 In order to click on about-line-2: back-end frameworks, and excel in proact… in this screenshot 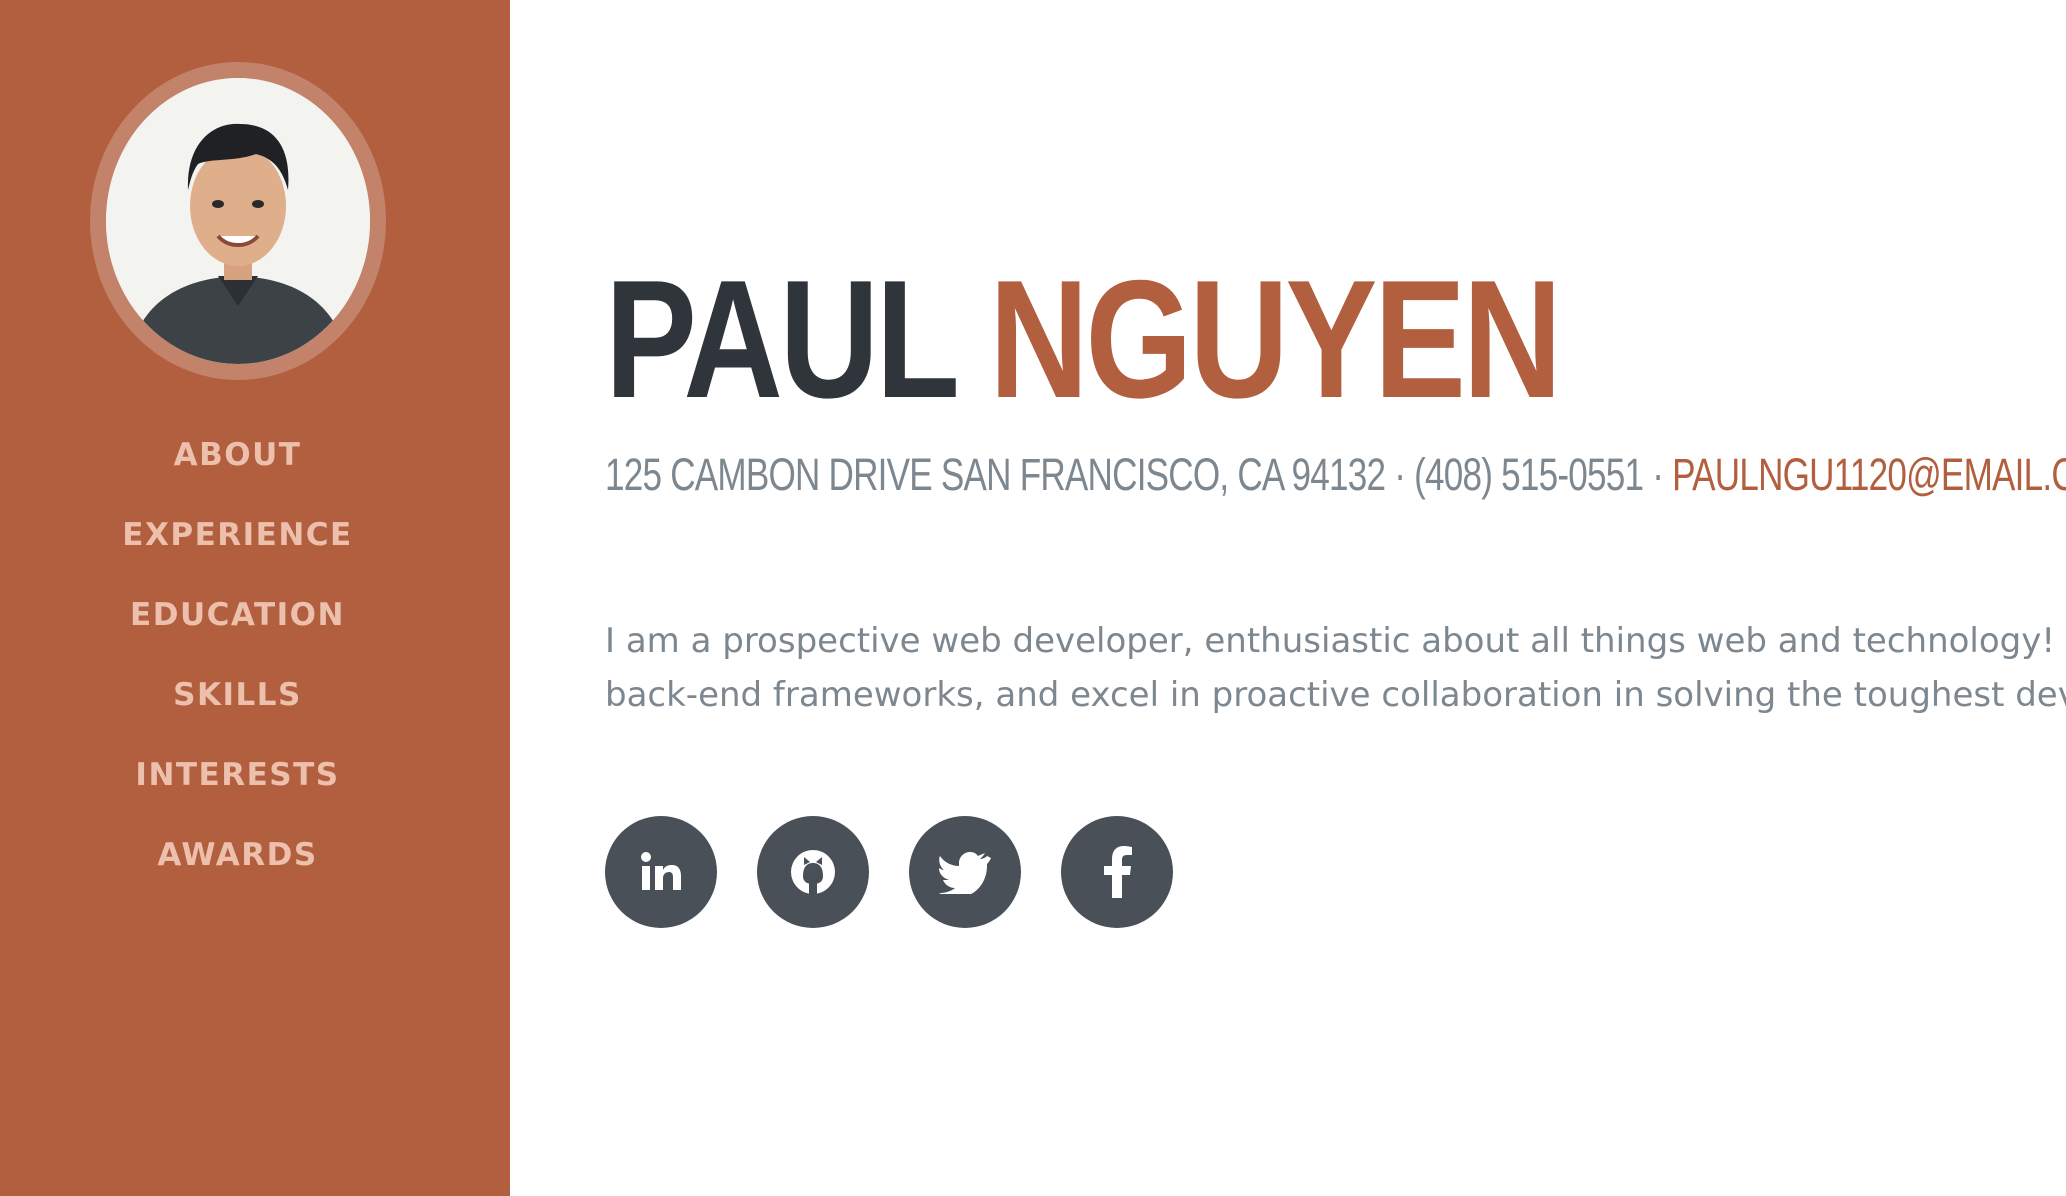, I will do `click(1335, 695)`.